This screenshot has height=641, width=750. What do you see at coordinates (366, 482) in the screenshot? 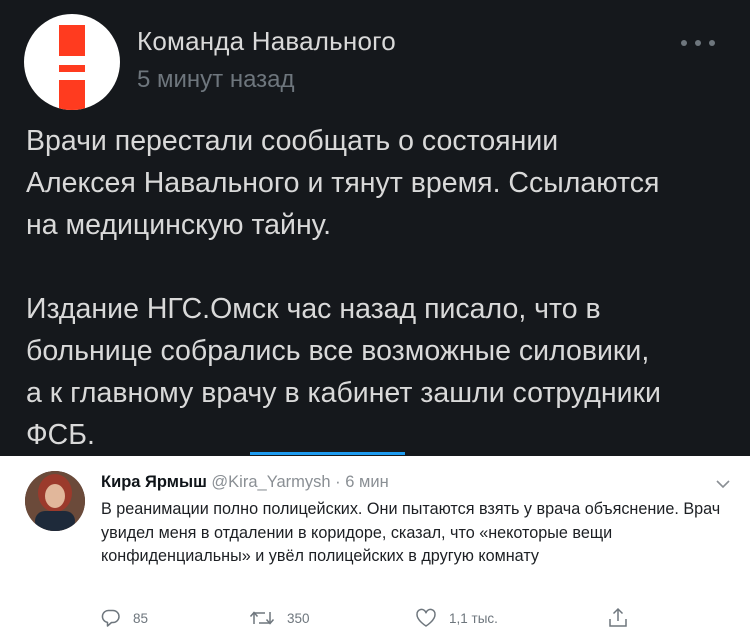
I see `tweet-time: 6 мин` at bounding box center [366, 482].